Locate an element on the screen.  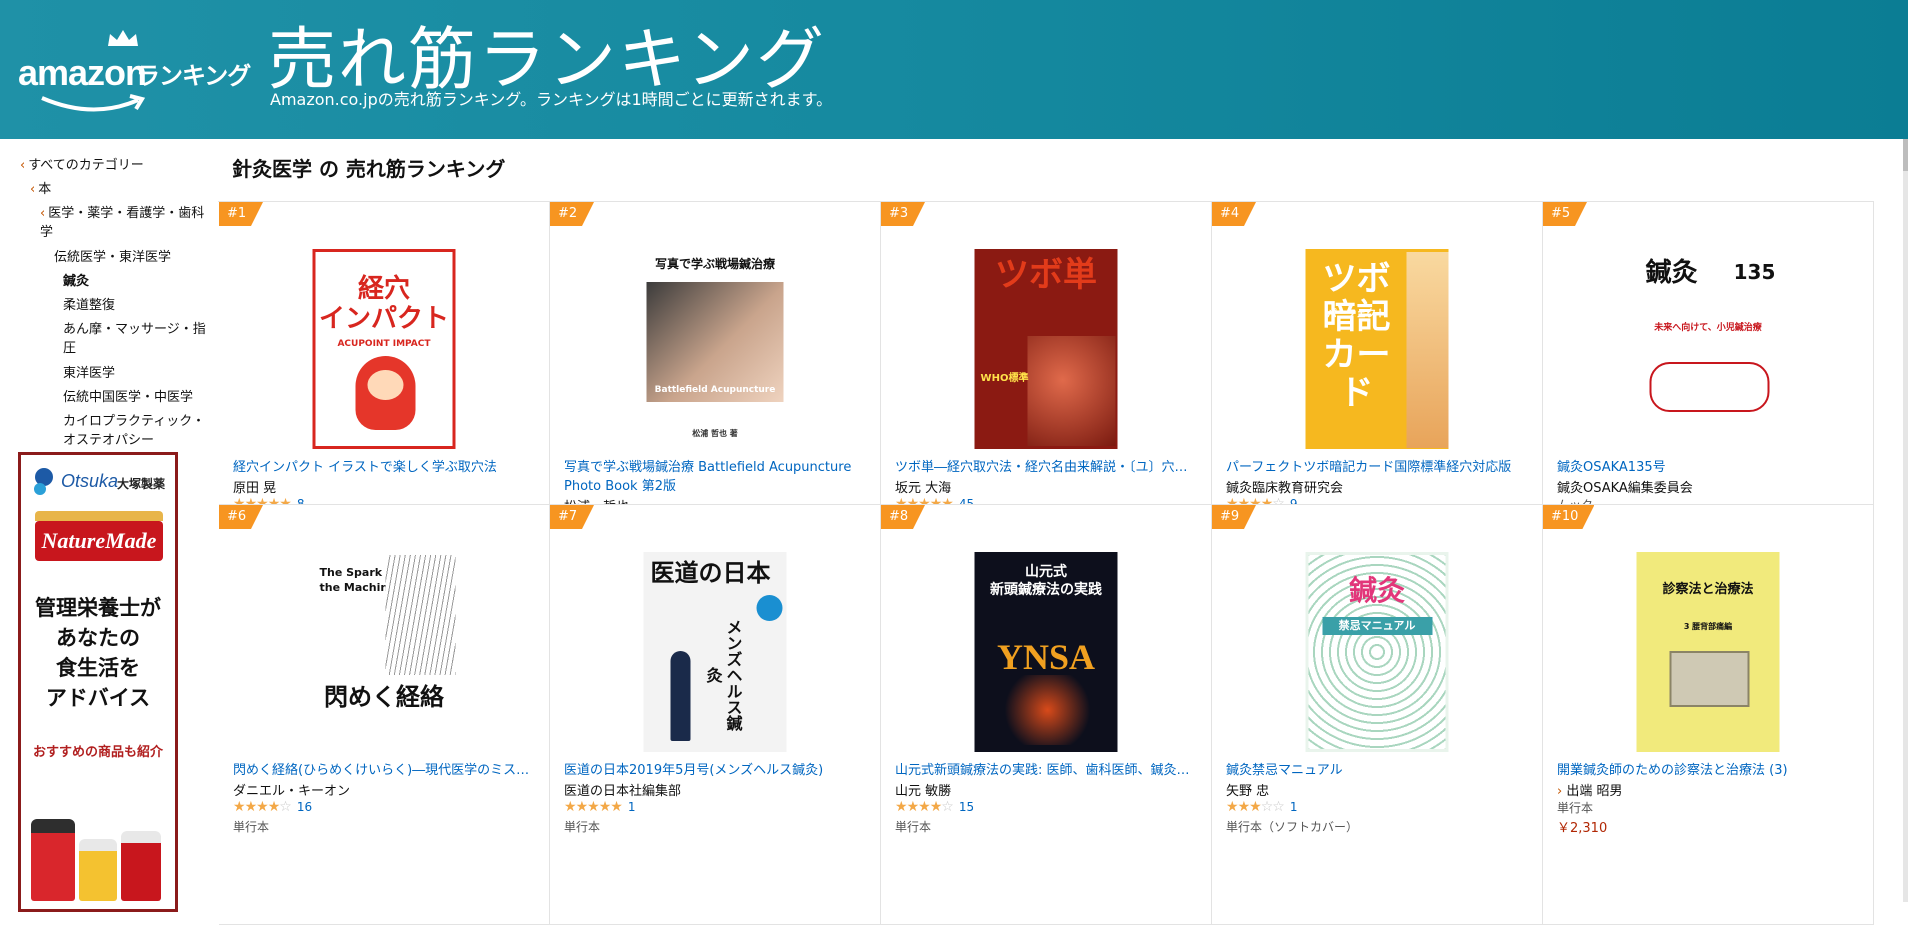
review-count-link: 9 is located at coordinates (1294, 500).